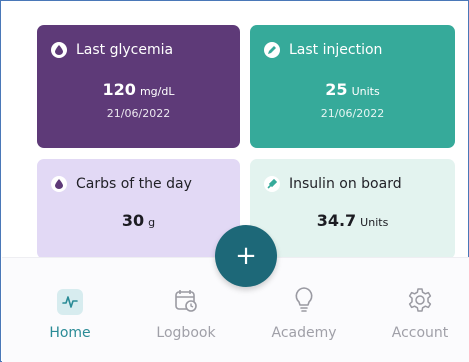 The width and height of the screenshot is (469, 362). I want to click on injection-value: 25, so click(336, 89).